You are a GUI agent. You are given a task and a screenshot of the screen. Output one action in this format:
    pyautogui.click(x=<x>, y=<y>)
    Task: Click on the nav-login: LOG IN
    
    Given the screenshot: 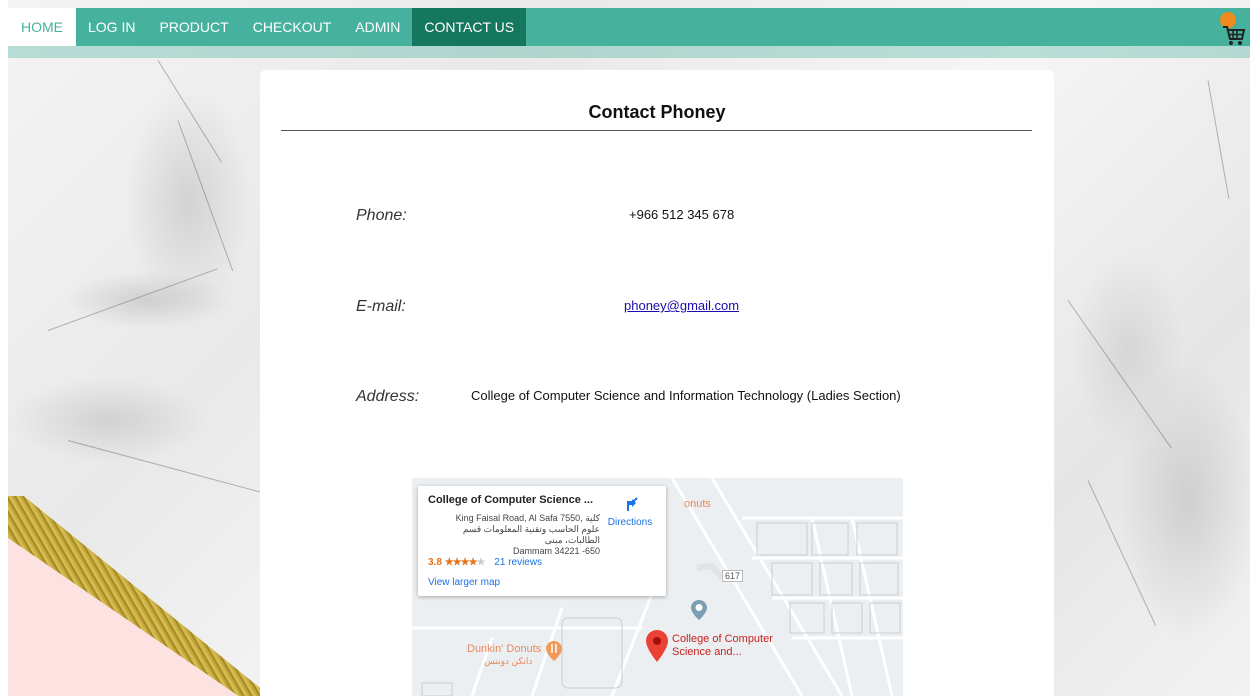 What is the action you would take?
    pyautogui.click(x=111, y=27)
    